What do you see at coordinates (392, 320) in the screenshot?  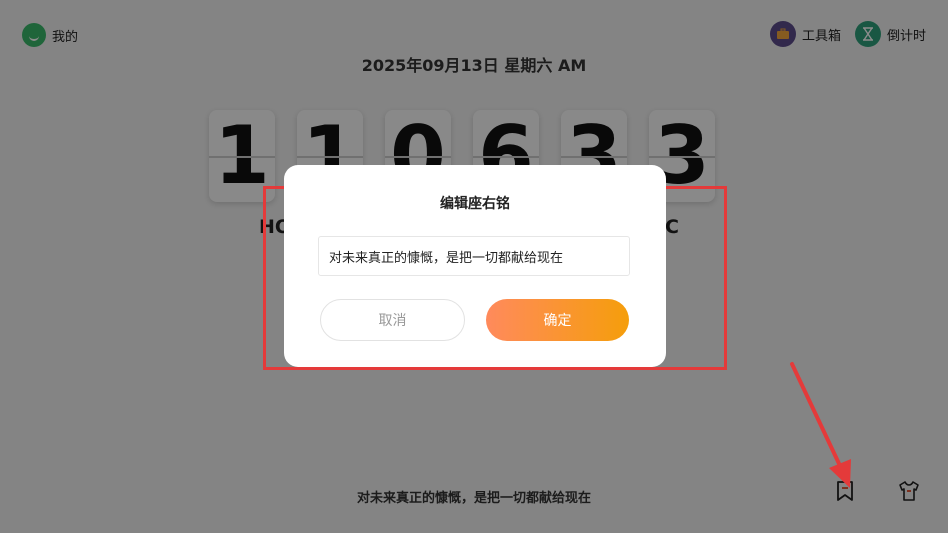 I see `cancel-button: 取消` at bounding box center [392, 320].